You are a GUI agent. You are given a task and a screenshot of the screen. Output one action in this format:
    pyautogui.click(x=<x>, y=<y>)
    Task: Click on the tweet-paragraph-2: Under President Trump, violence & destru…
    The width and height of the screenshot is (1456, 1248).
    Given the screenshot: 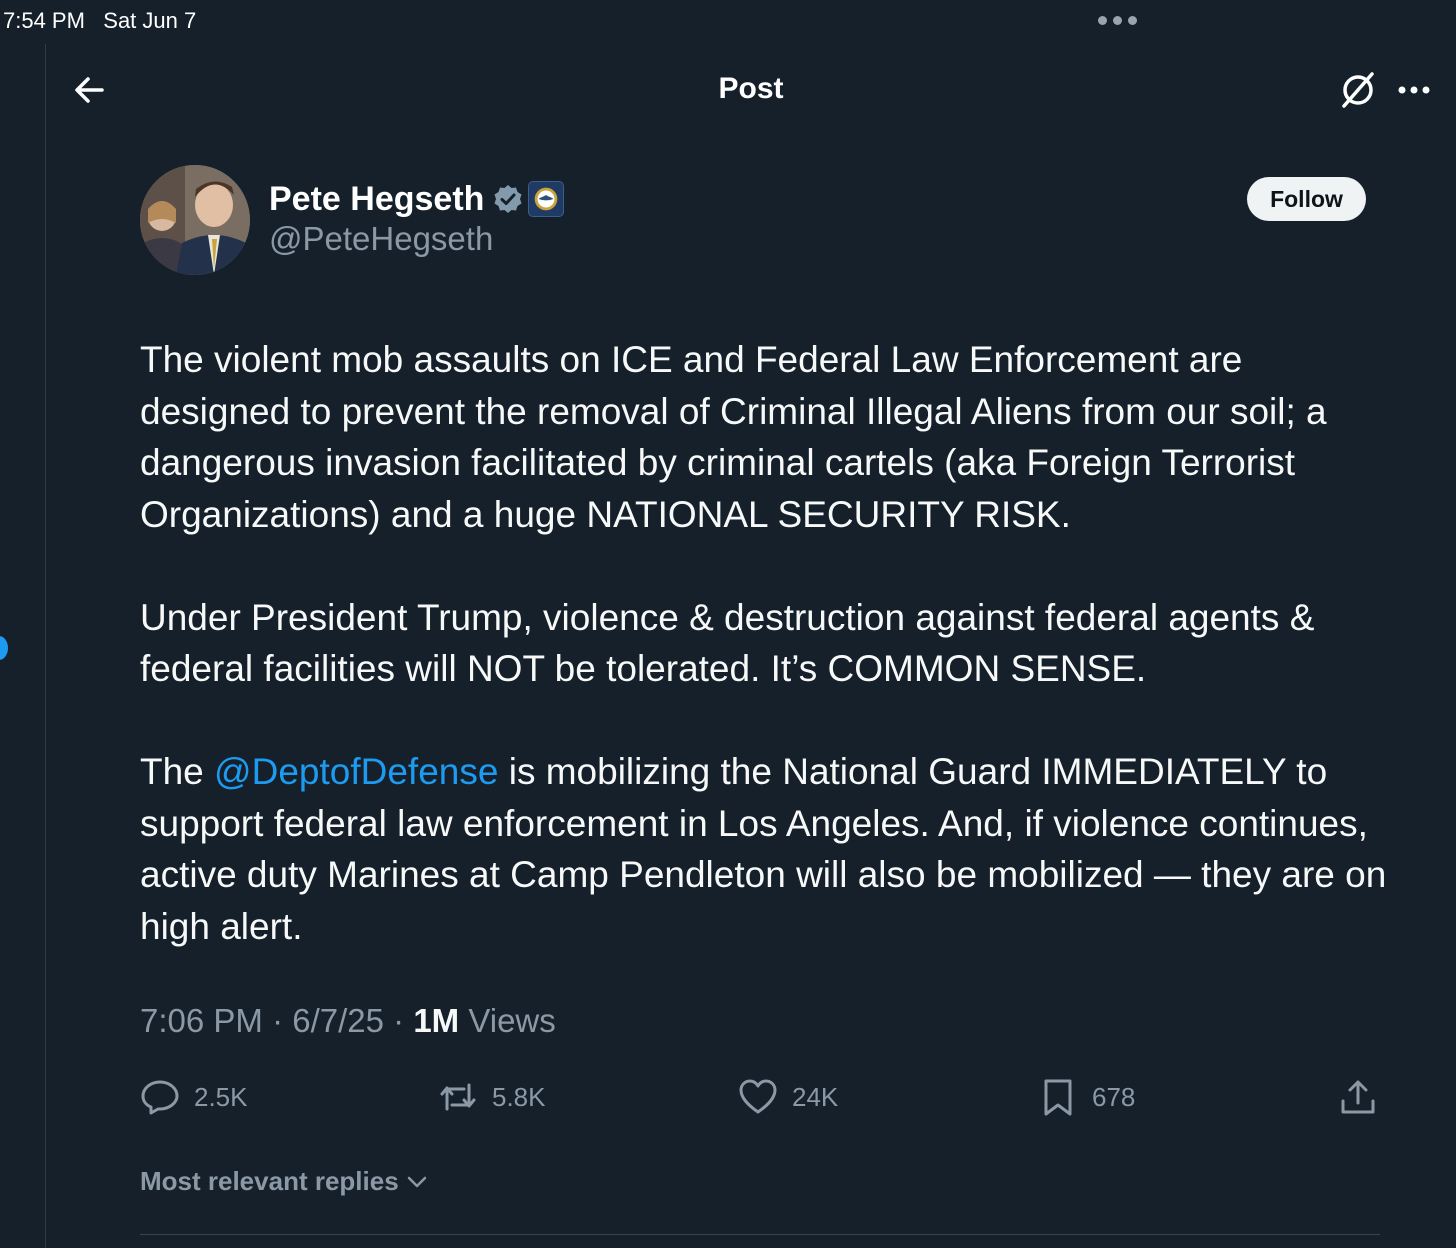 What is the action you would take?
    pyautogui.click(x=727, y=643)
    